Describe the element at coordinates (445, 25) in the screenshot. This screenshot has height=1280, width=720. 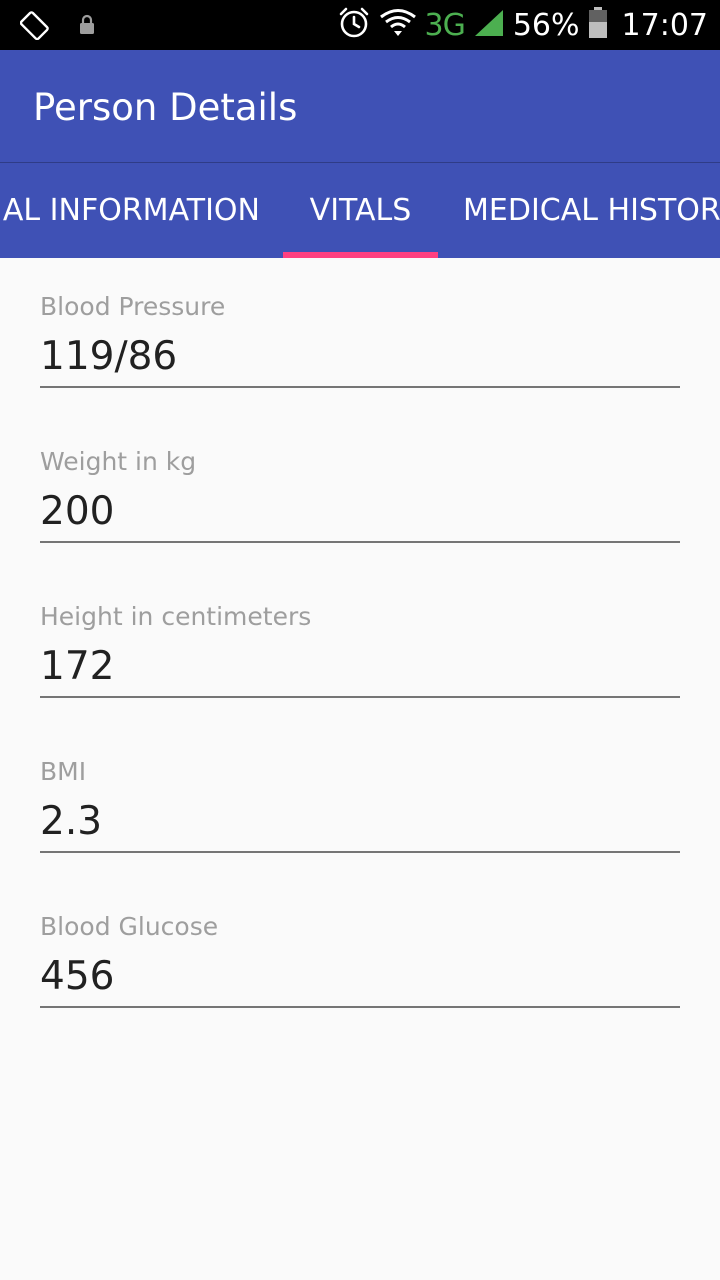
I see `network-type: 3G` at that location.